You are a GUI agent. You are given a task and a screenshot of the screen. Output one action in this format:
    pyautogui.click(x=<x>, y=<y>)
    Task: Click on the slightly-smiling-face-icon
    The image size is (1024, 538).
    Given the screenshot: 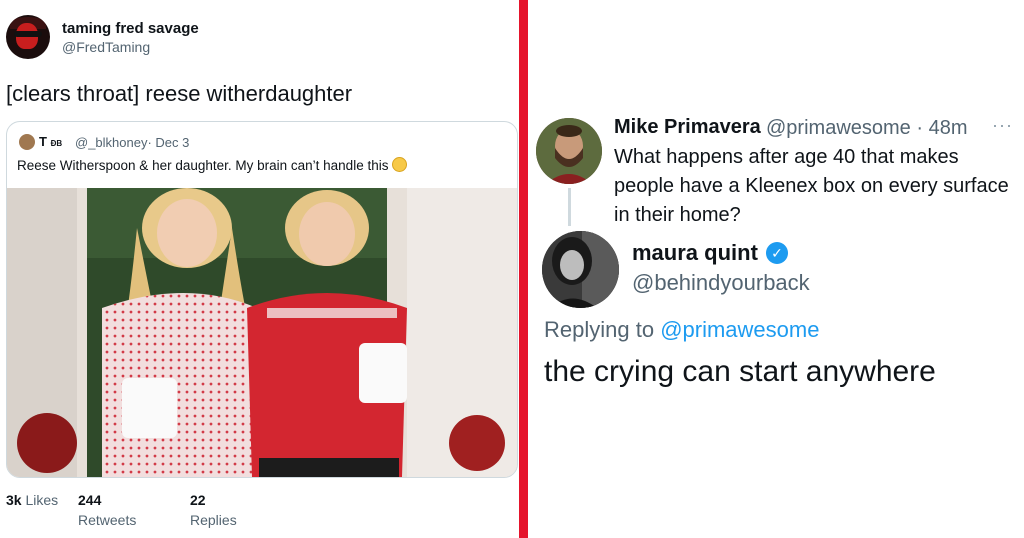 What is the action you would take?
    pyautogui.click(x=400, y=164)
    